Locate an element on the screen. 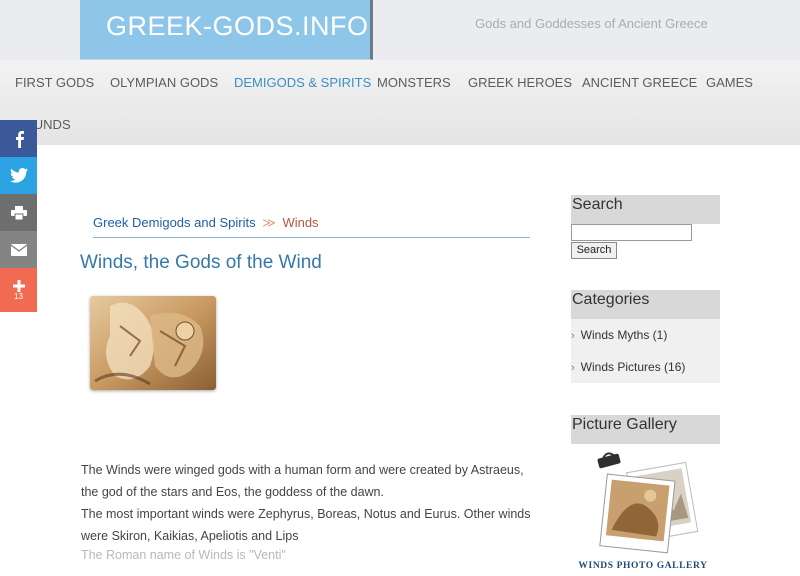 Image resolution: width=800 pixels, height=576 pixels. social-share-bar: 13 is located at coordinates (18, 216).